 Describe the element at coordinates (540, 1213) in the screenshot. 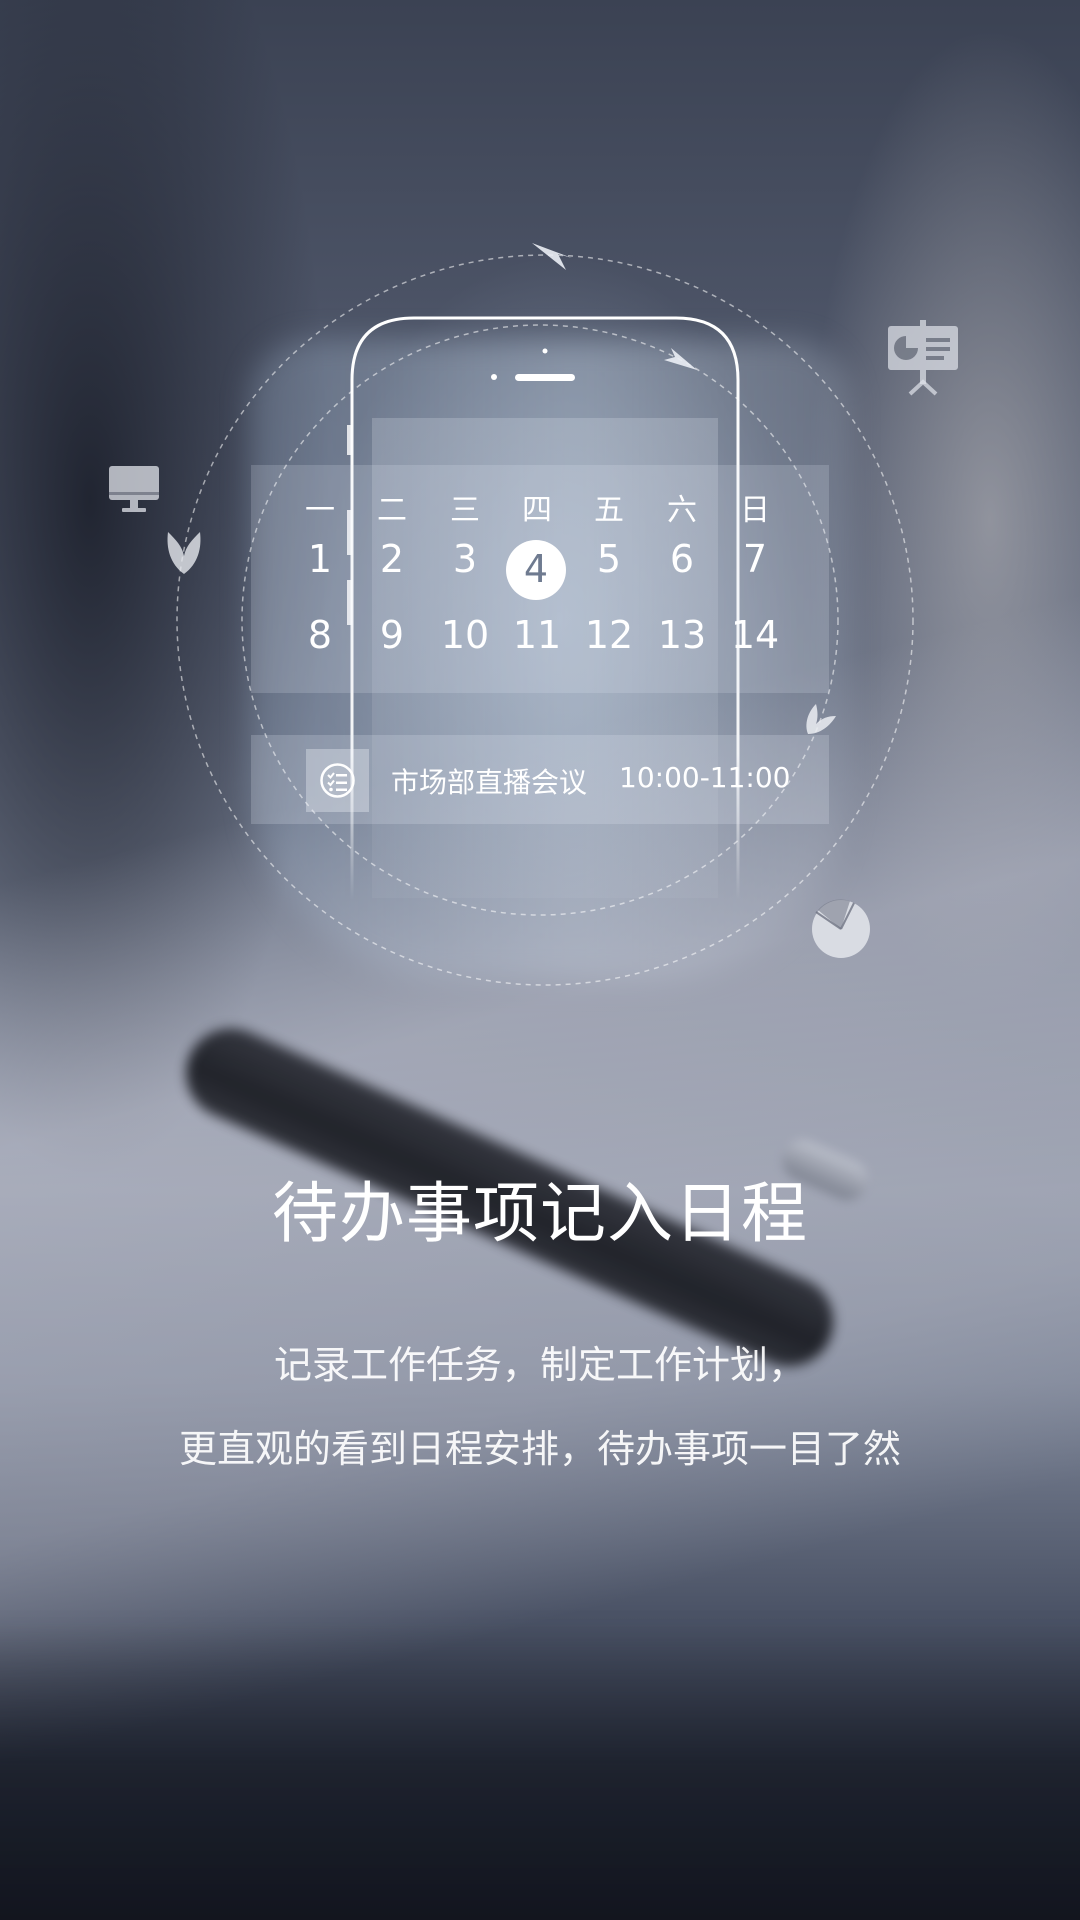

I see `feature-headline: 待办事项记入日程` at that location.